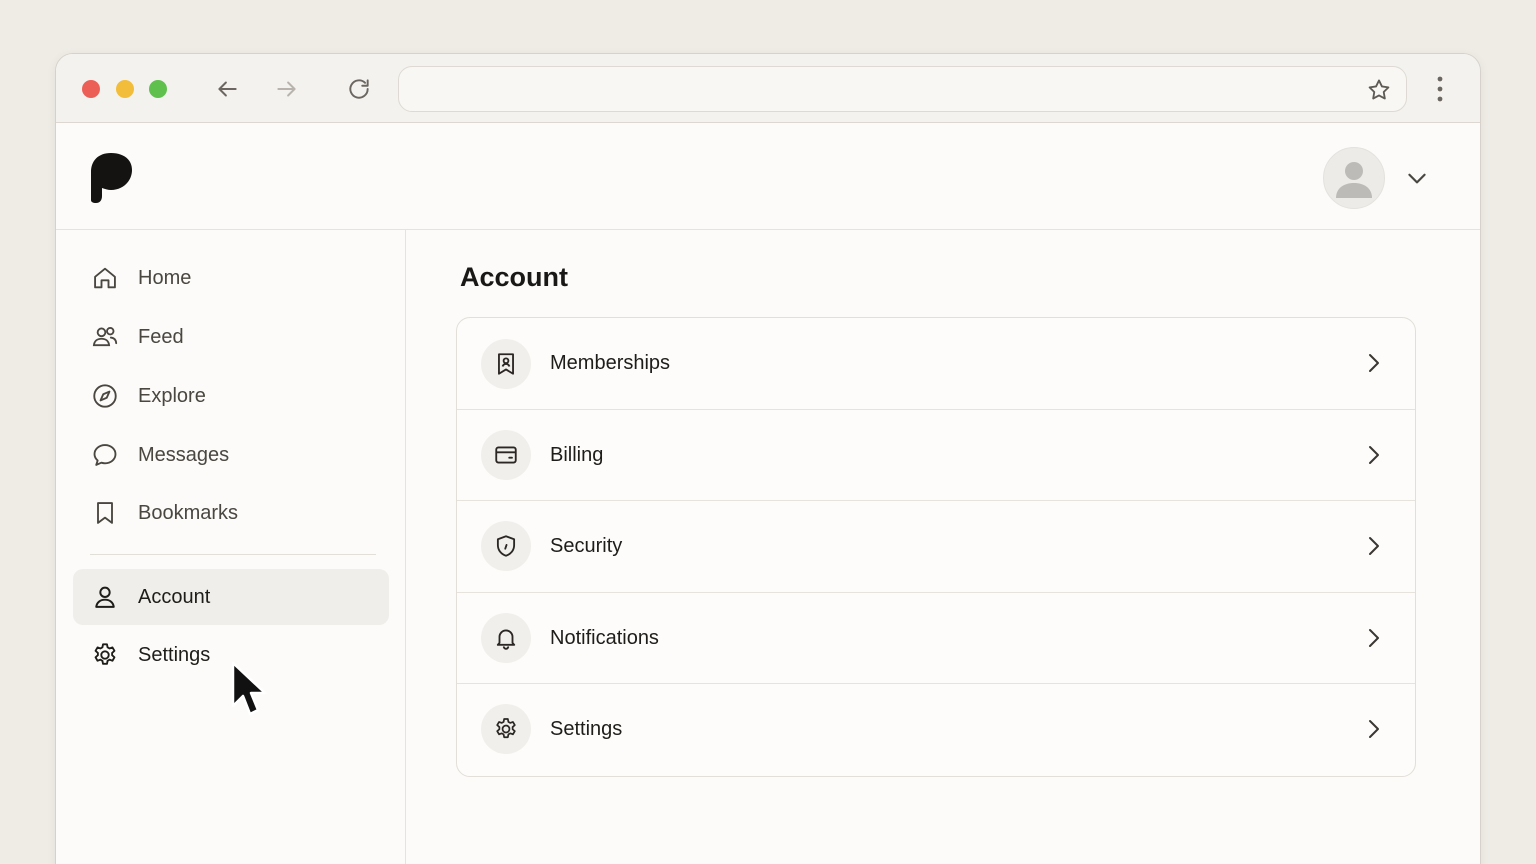 The height and width of the screenshot is (864, 1536). What do you see at coordinates (610, 363) in the screenshot?
I see `account-row-label: Memberships` at bounding box center [610, 363].